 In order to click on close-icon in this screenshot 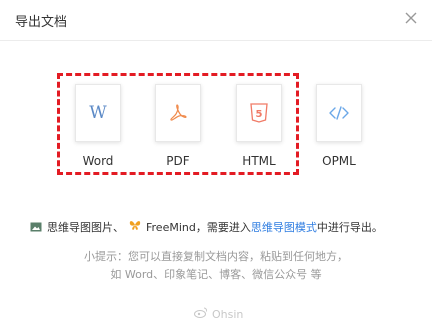, I will do `click(411, 18)`.